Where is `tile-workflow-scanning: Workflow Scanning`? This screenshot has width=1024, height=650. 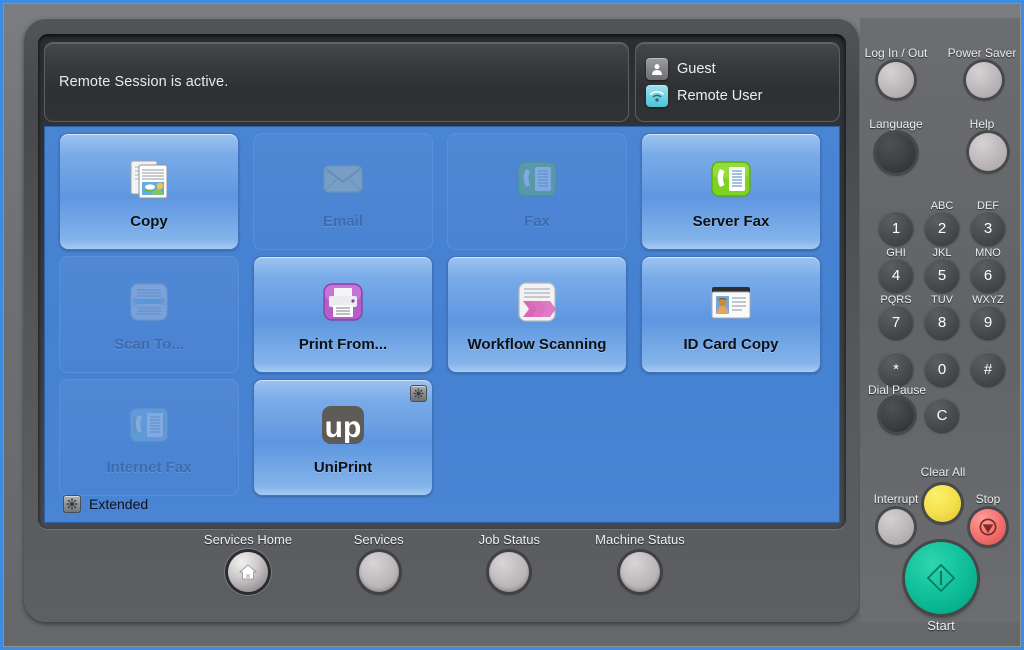 tile-workflow-scanning: Workflow Scanning is located at coordinates (537, 314).